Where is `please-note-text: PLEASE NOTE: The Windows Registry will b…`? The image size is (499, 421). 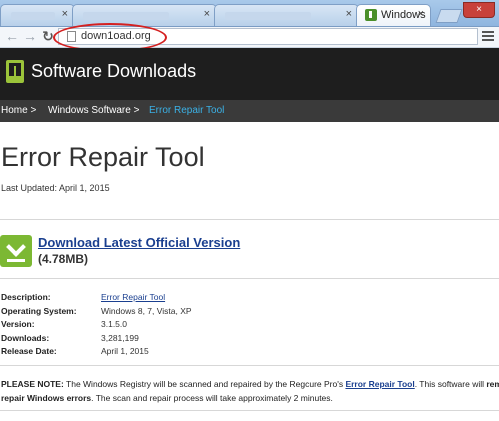
please-note-text: PLEASE NOTE: The Windows Registry will b… is located at coordinates (250, 391).